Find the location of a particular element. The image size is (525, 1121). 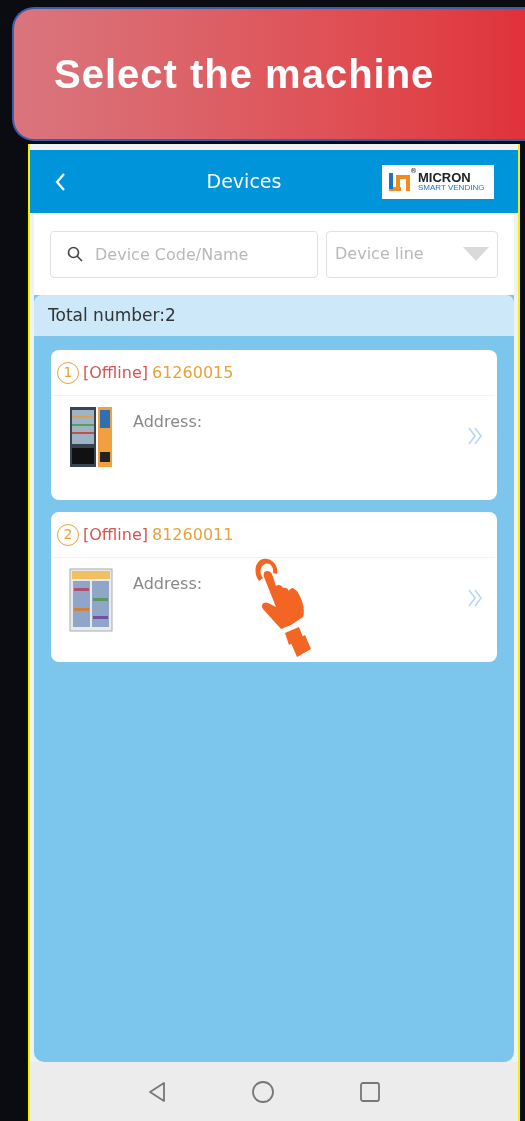

device-code: 61260015 is located at coordinates (193, 372).